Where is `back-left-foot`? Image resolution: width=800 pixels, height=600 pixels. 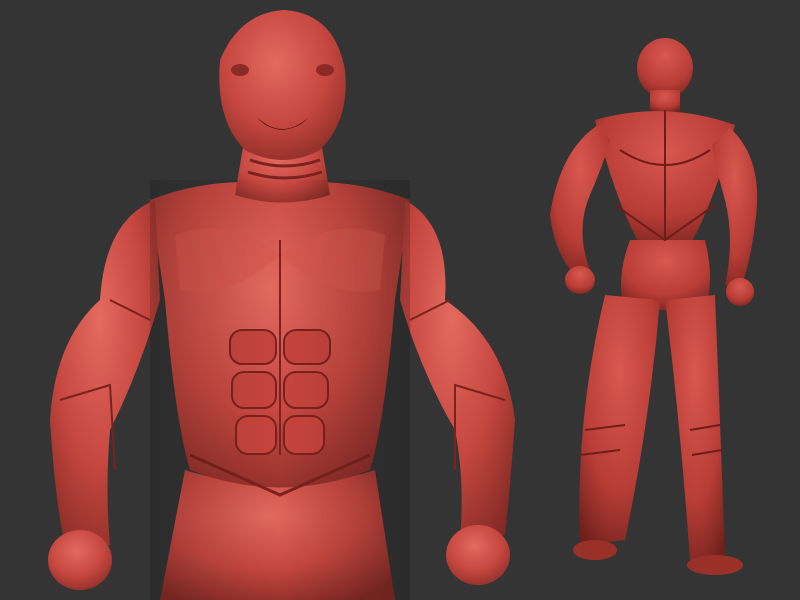 back-left-foot is located at coordinates (595, 550).